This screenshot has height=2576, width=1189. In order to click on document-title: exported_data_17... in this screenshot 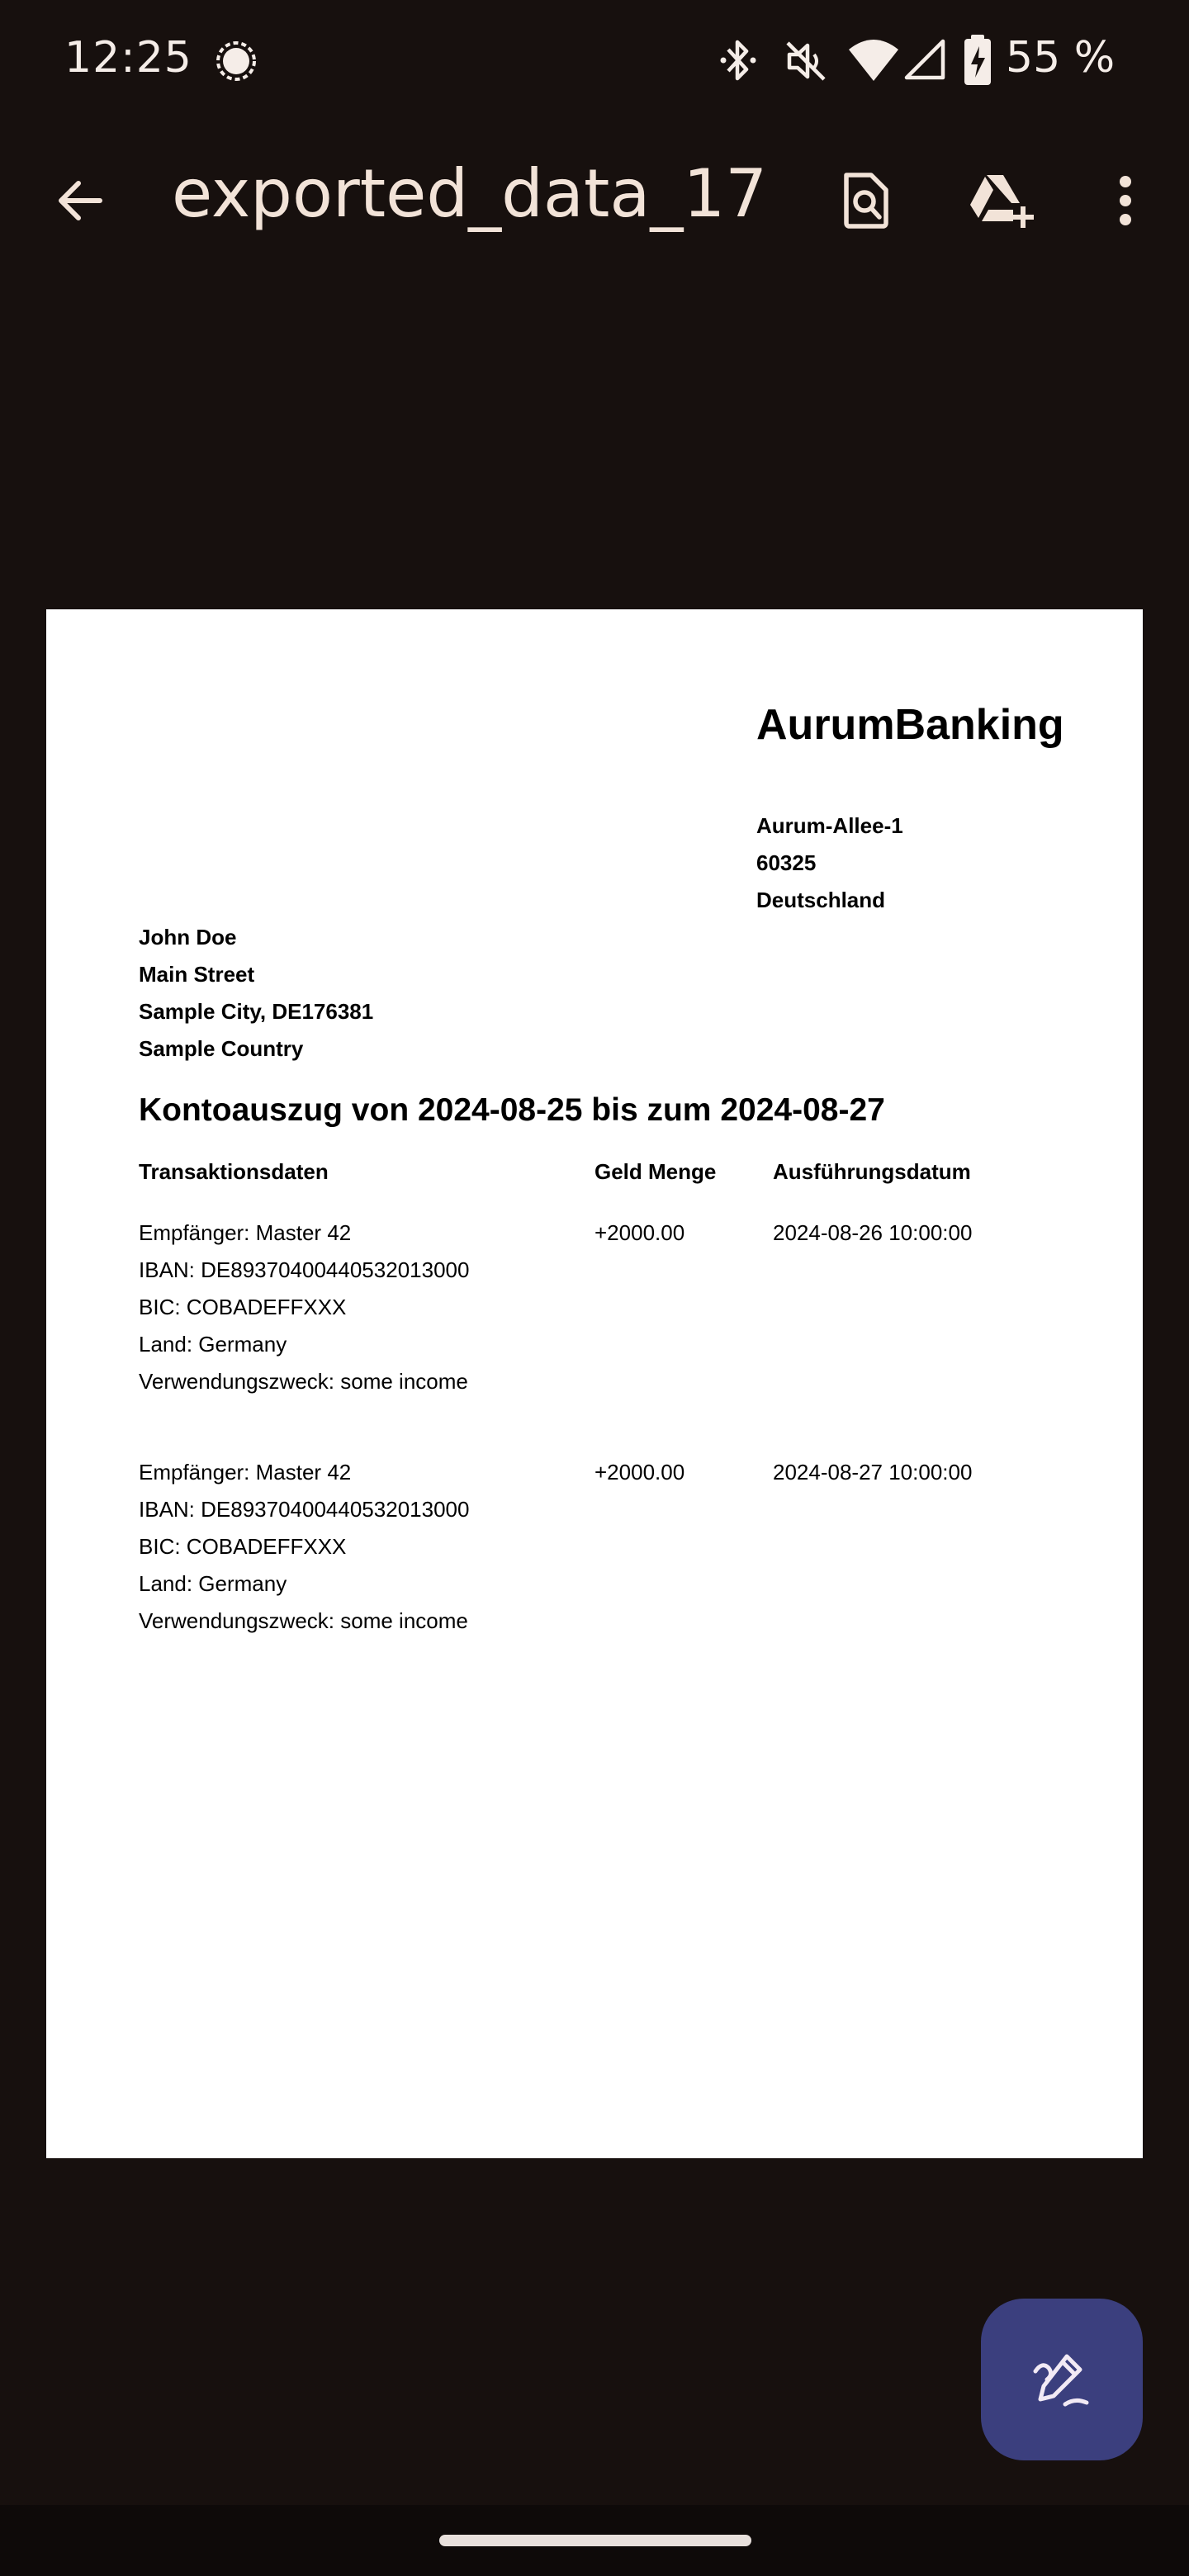, I will do `click(469, 193)`.